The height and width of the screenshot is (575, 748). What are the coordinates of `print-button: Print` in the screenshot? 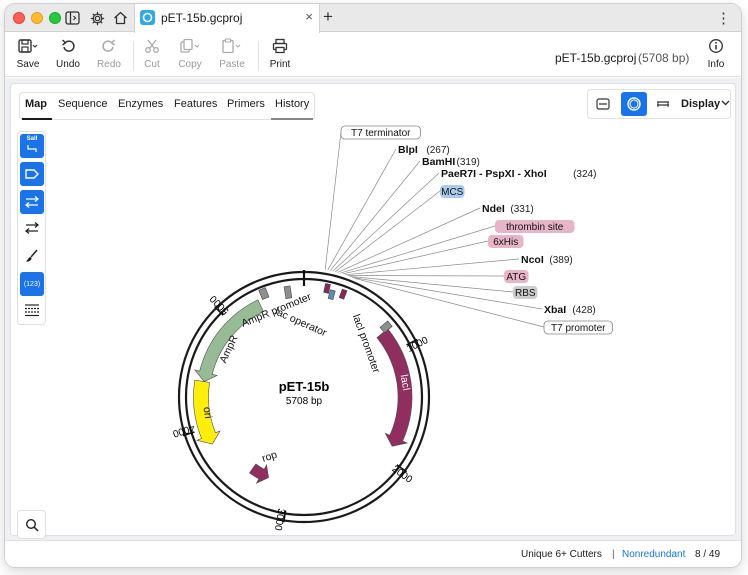 It's located at (280, 55).